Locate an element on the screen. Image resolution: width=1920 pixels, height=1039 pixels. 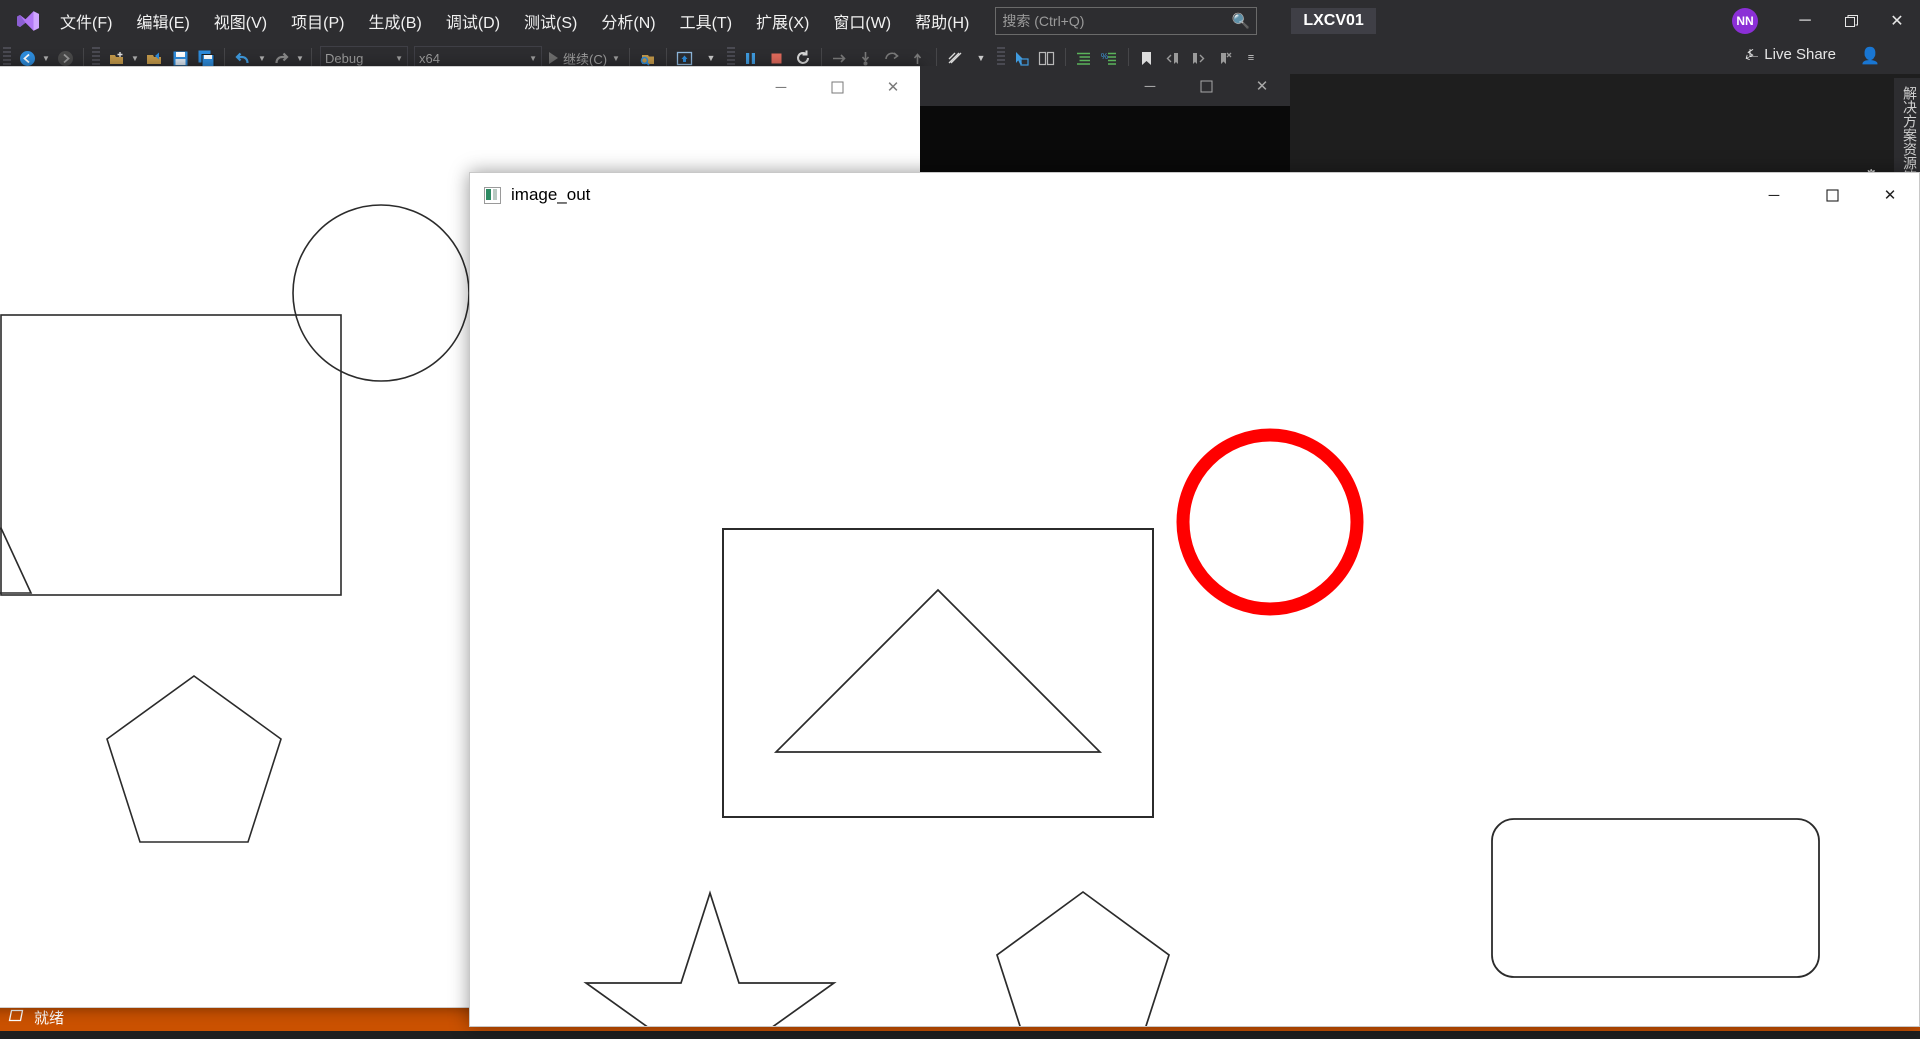
image-out-titlebar: image_out ─ ✕ is located at coordinates (1194, 195).